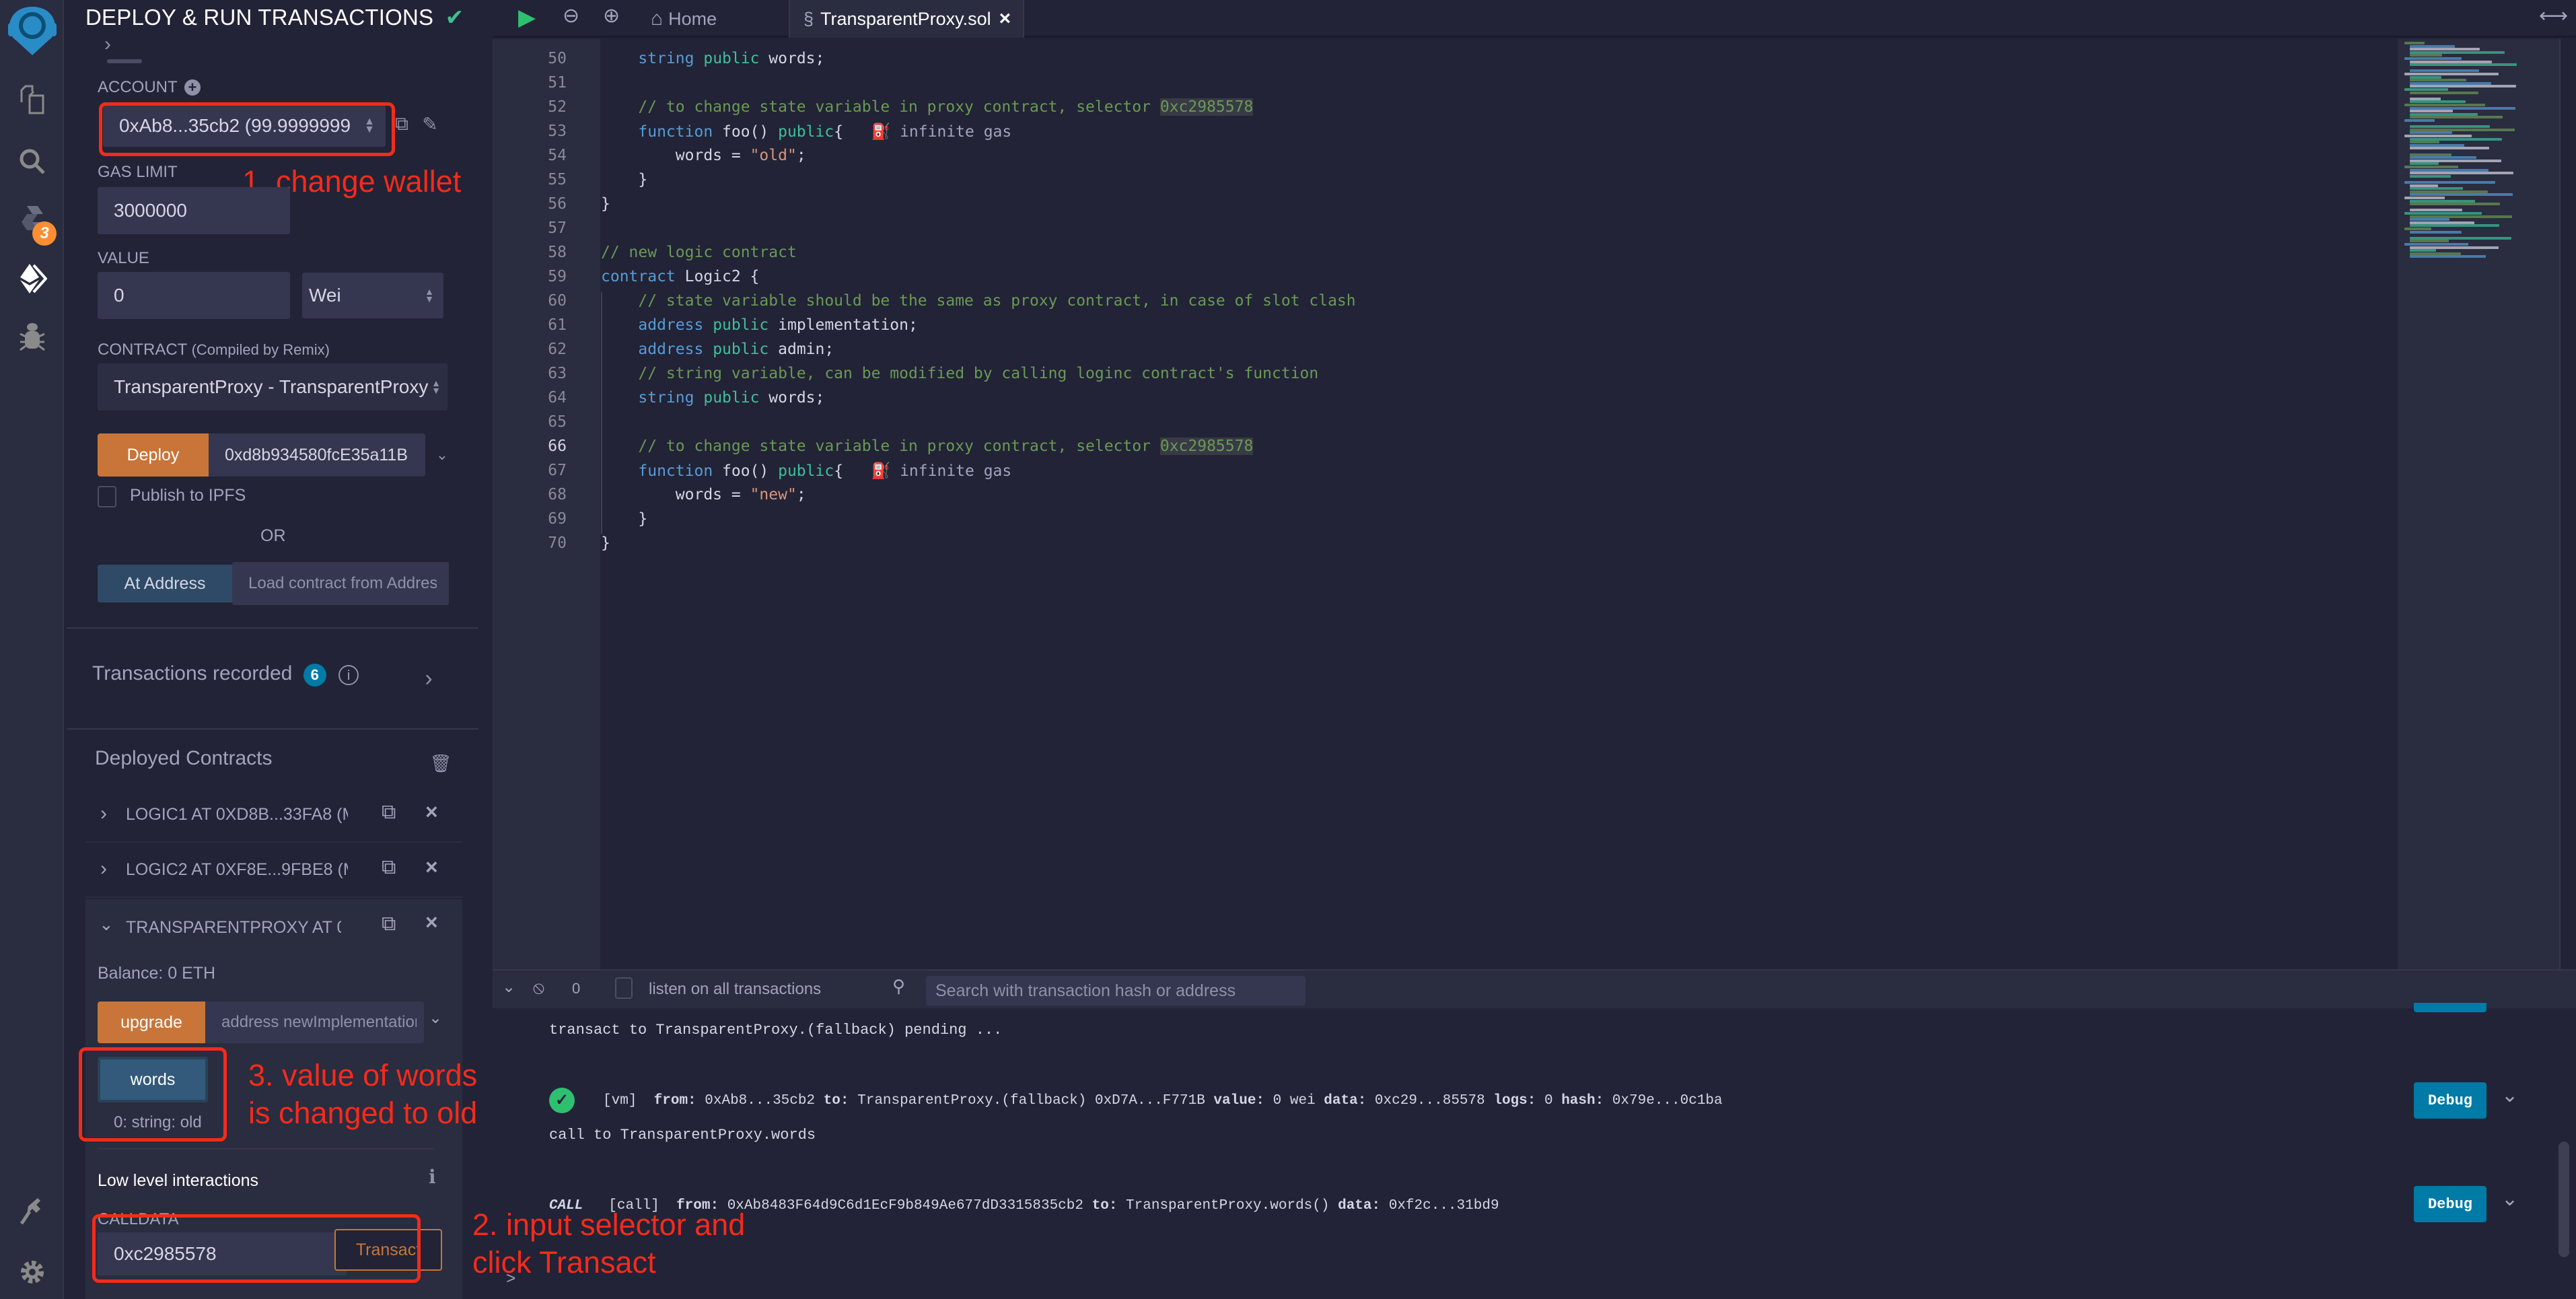 This screenshot has width=2576, height=1299. Describe the element at coordinates (454, 18) in the screenshot. I see `check-icon: ✔` at that location.